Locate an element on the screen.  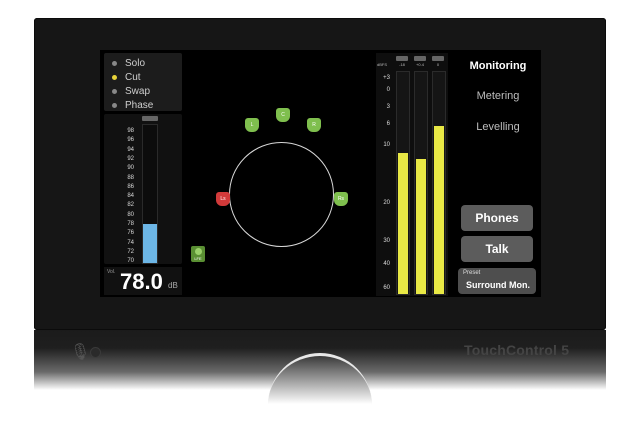
nav-levelling: Levelling is located at coordinates (498, 127).